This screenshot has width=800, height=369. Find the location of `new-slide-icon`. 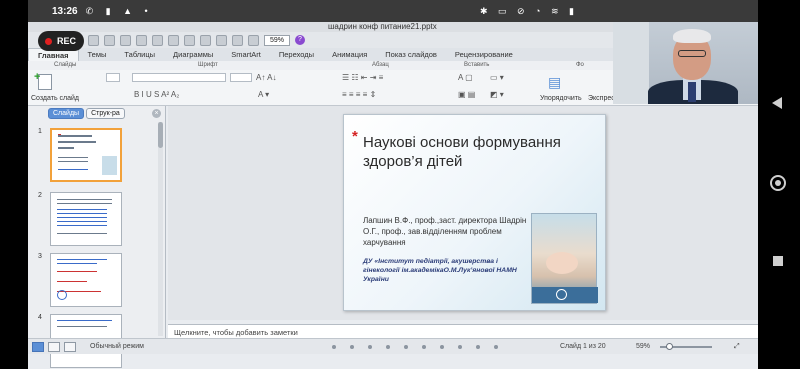

new-slide-icon is located at coordinates (43, 80).